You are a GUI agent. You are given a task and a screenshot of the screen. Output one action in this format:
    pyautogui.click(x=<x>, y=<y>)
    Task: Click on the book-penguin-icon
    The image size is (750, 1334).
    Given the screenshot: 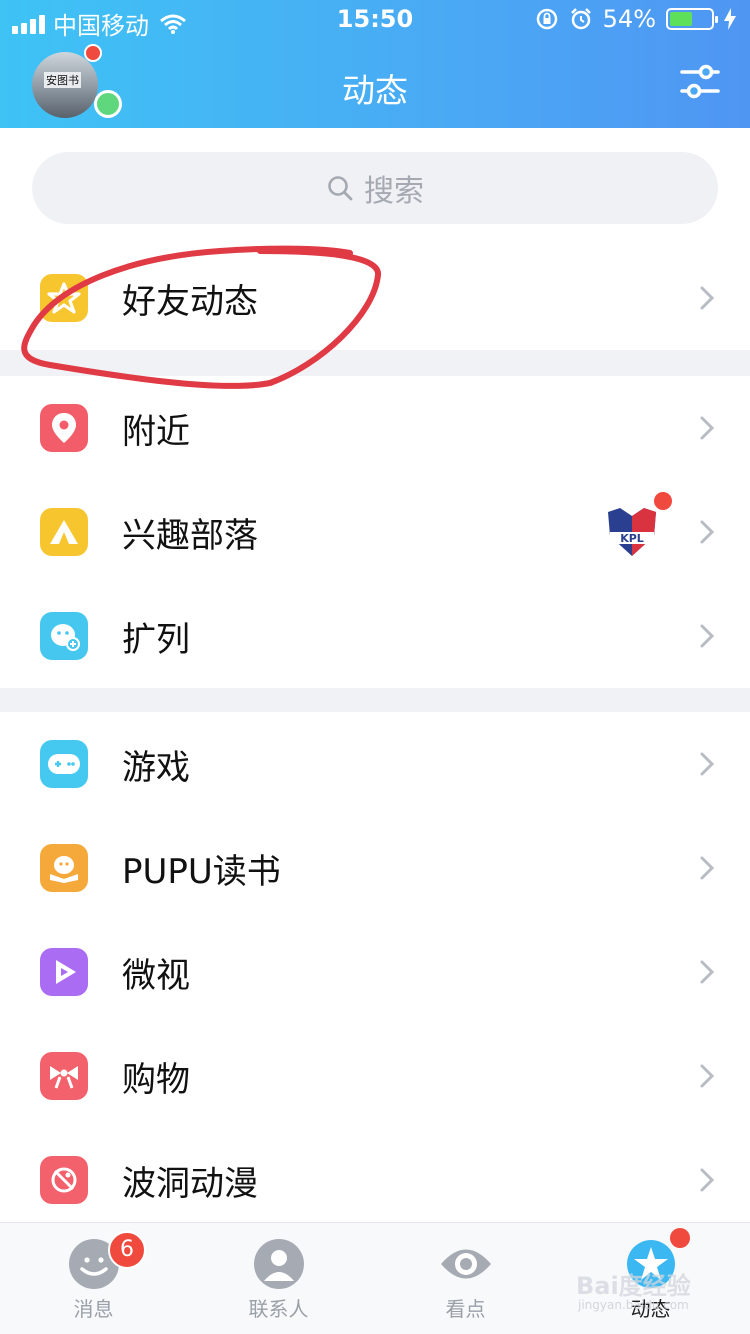 What is the action you would take?
    pyautogui.click(x=64, y=868)
    